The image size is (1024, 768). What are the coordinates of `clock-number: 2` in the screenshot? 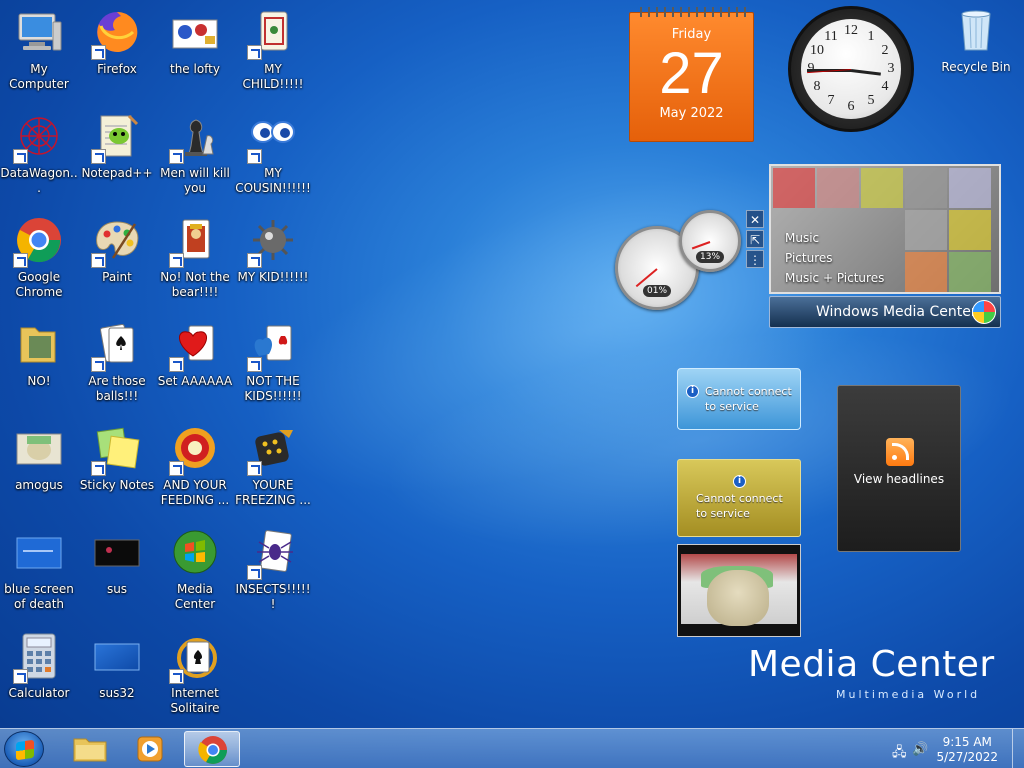 It's located at (885, 50).